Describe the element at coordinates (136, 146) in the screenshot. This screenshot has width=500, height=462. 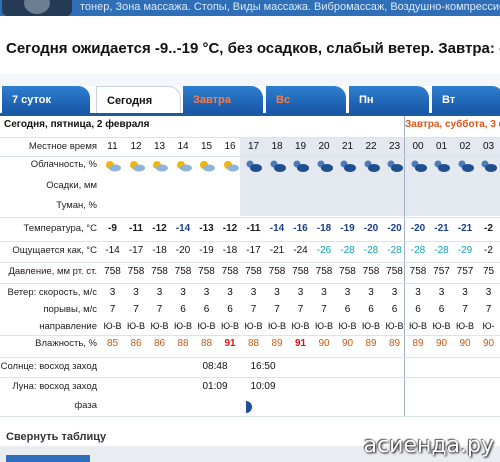
I see `hours-cell: 12` at that location.